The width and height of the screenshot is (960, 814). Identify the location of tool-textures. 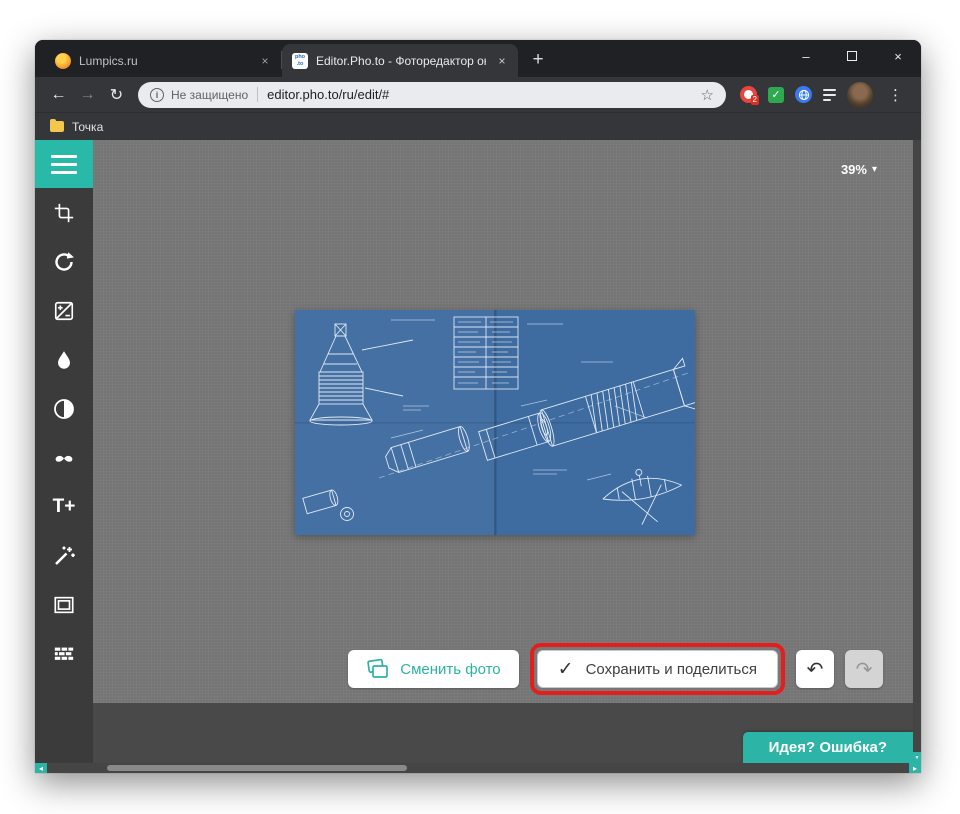
(64, 653).